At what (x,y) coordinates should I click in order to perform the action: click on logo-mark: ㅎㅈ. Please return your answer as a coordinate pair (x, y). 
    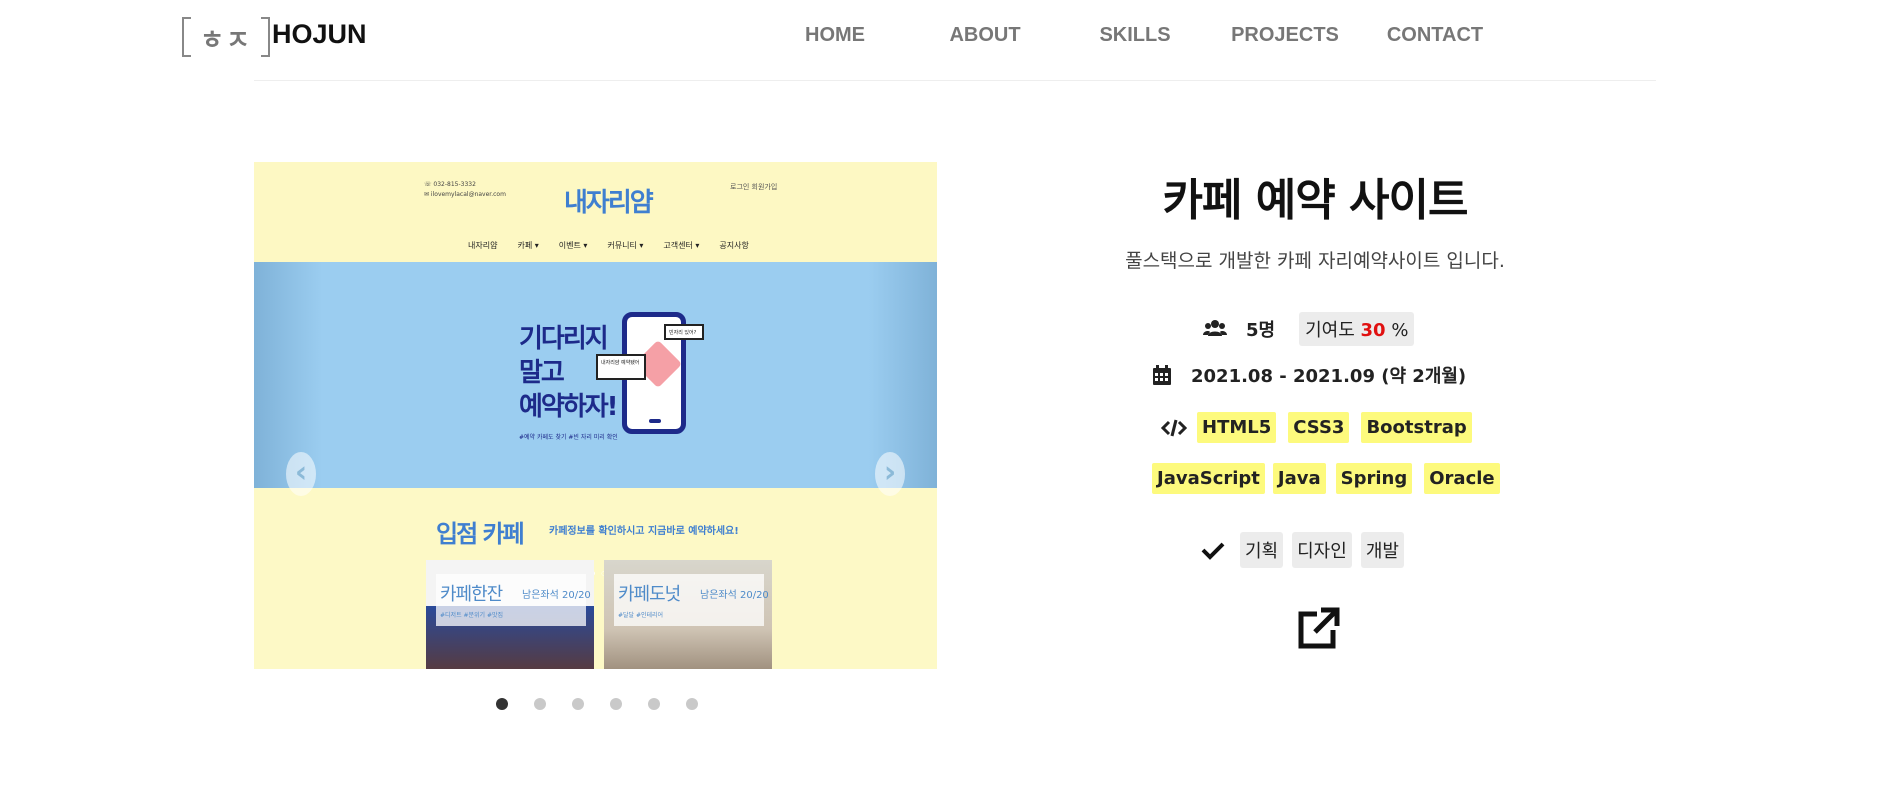
    Looking at the image, I should click on (226, 37).